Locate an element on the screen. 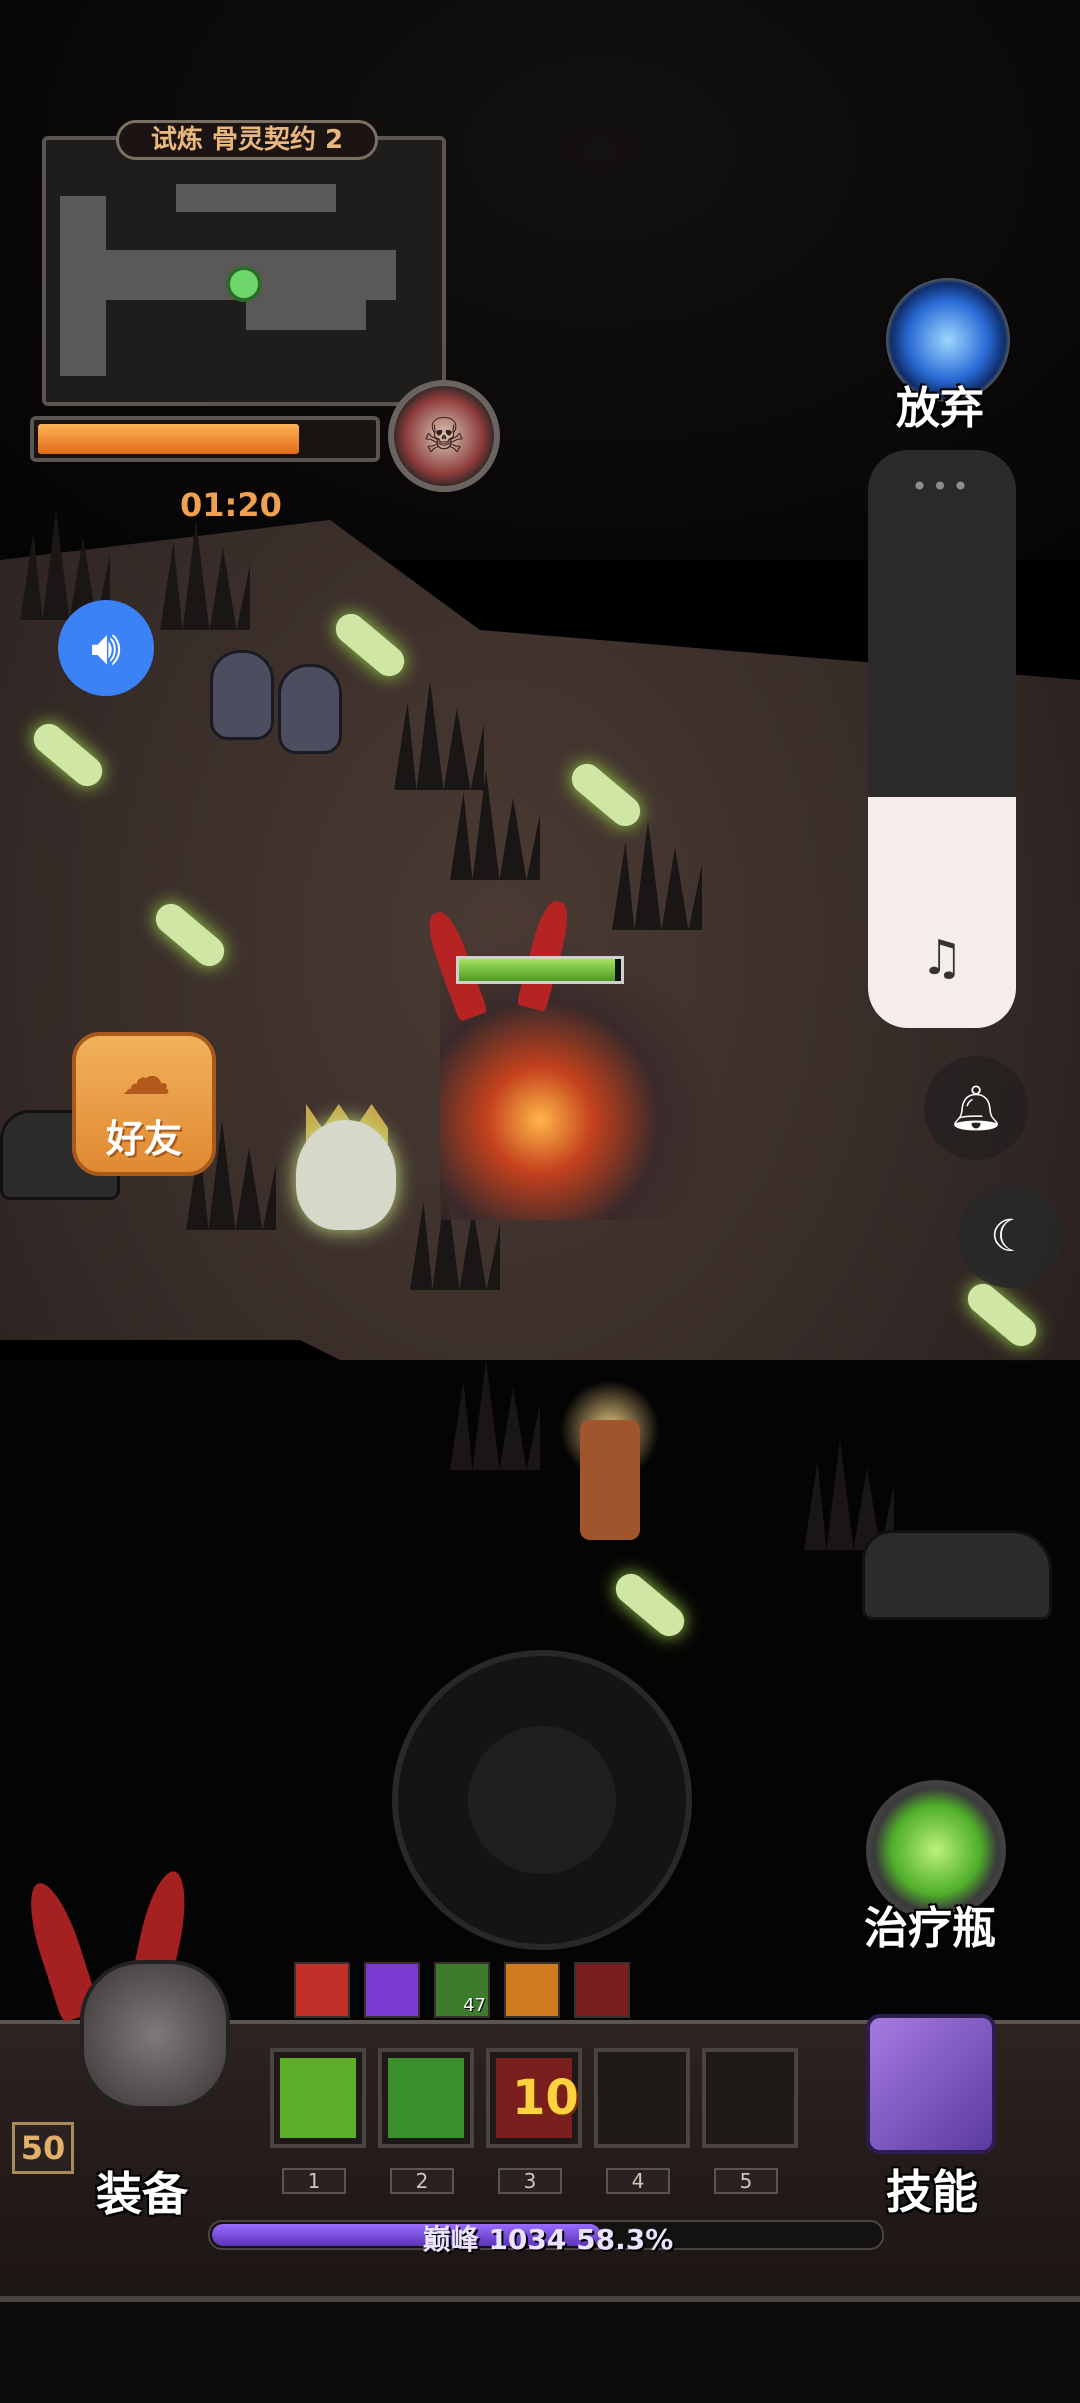  buff-bar: 47 is located at coordinates (462, 1990).